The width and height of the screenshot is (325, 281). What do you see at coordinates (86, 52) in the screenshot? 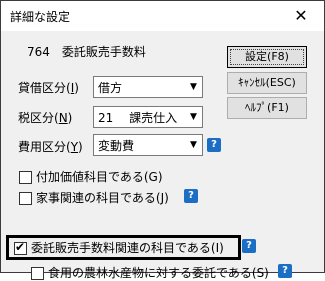
I see `account-name: 764 委託販売手数料` at bounding box center [86, 52].